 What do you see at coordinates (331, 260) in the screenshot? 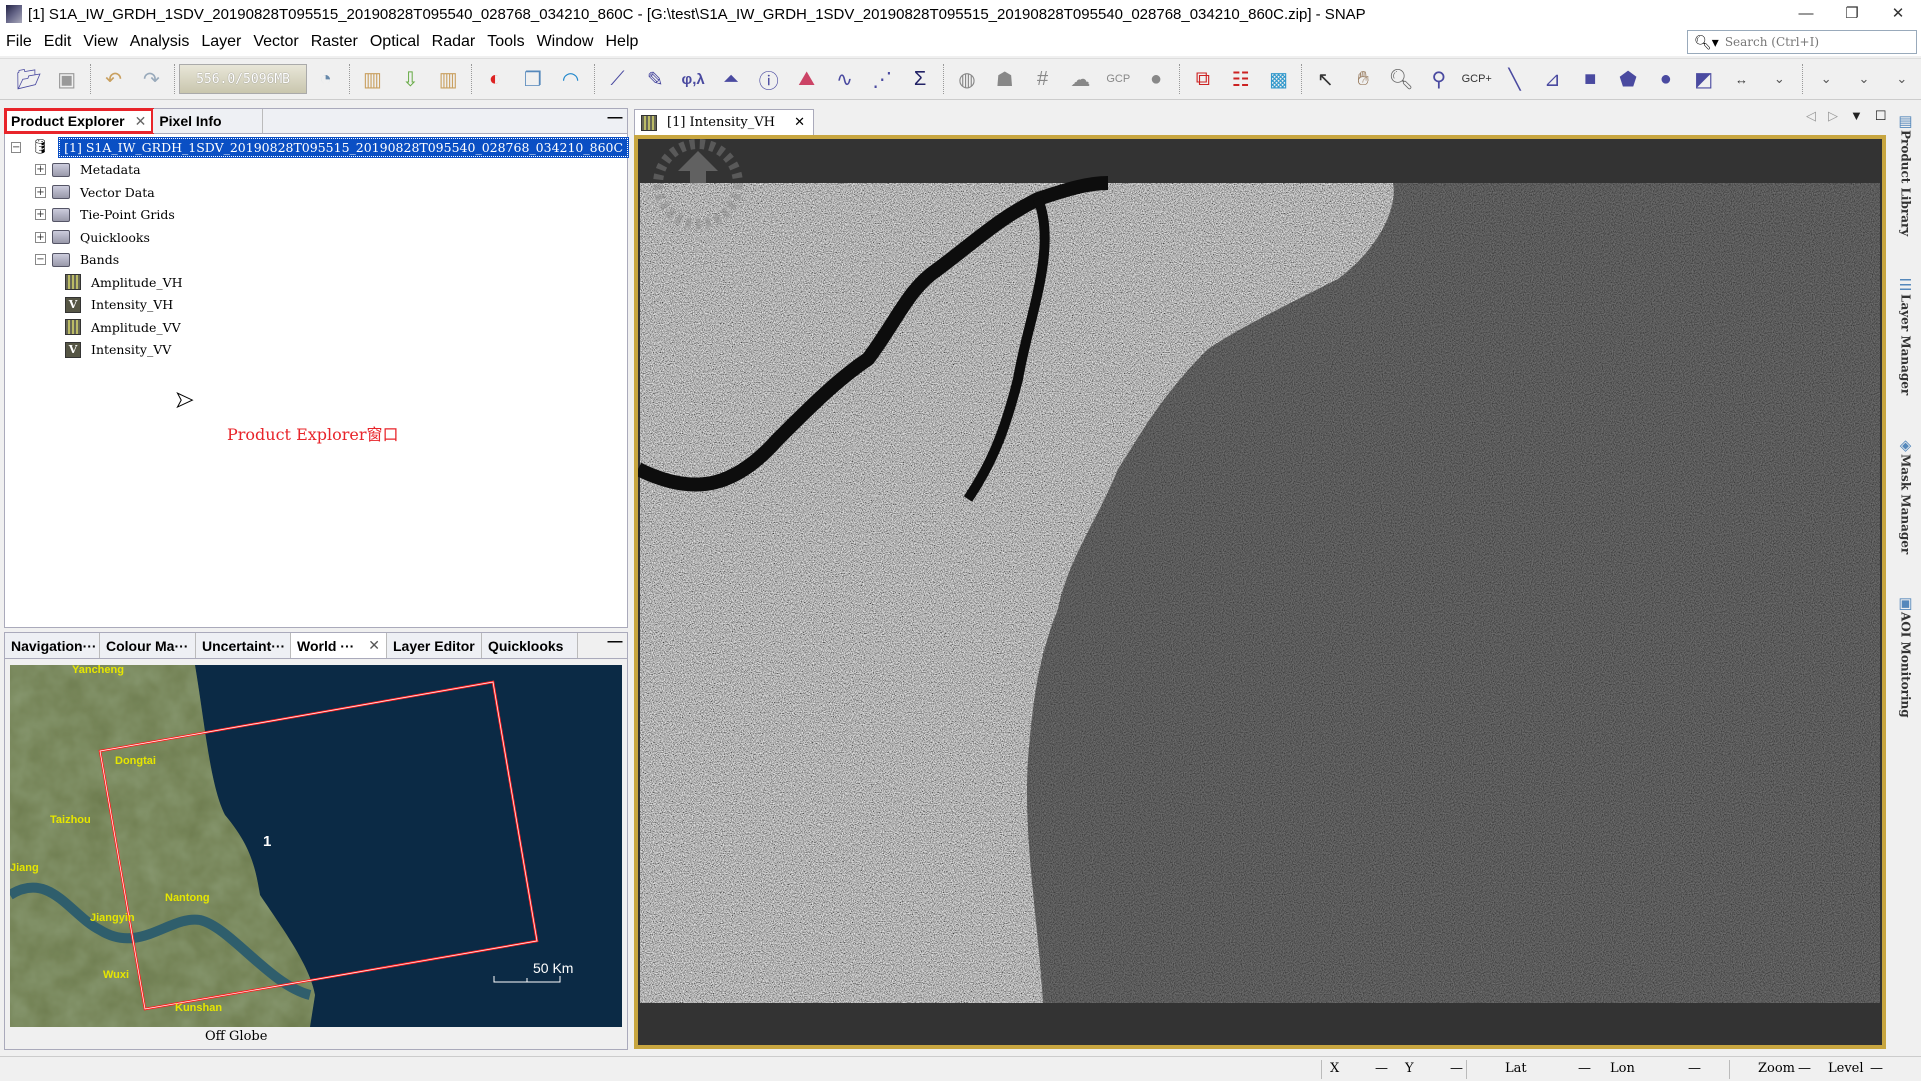
I see `tree-folder-bands: − Bands` at bounding box center [331, 260].